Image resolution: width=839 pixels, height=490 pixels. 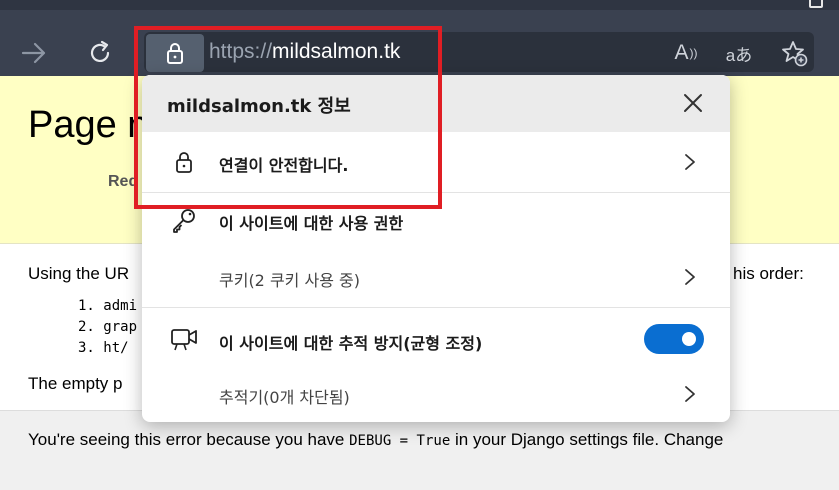 I want to click on star-add-icon, so click(x=795, y=54).